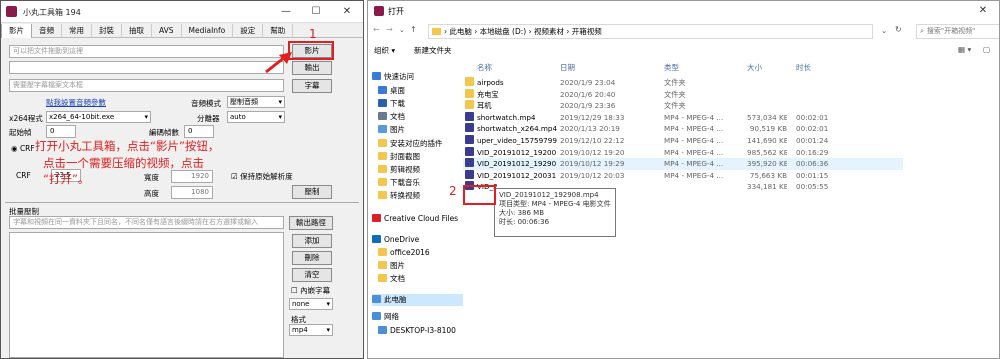 This screenshot has height=359, width=1000. I want to click on tab-settings: 設定, so click(248, 31).